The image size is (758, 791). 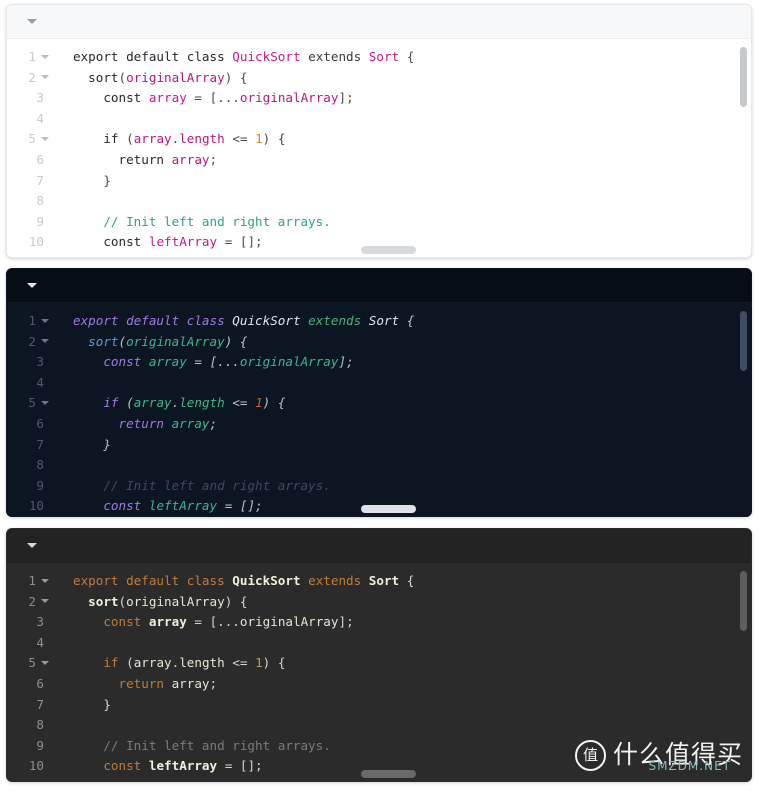 What do you see at coordinates (379, 22) in the screenshot?
I see `panel-header-light` at bounding box center [379, 22].